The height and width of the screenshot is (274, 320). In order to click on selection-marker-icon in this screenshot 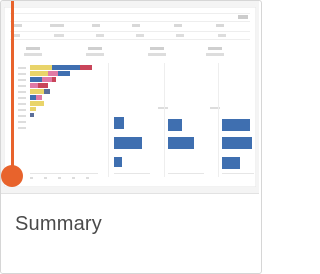, I will do `click(12, 176)`.